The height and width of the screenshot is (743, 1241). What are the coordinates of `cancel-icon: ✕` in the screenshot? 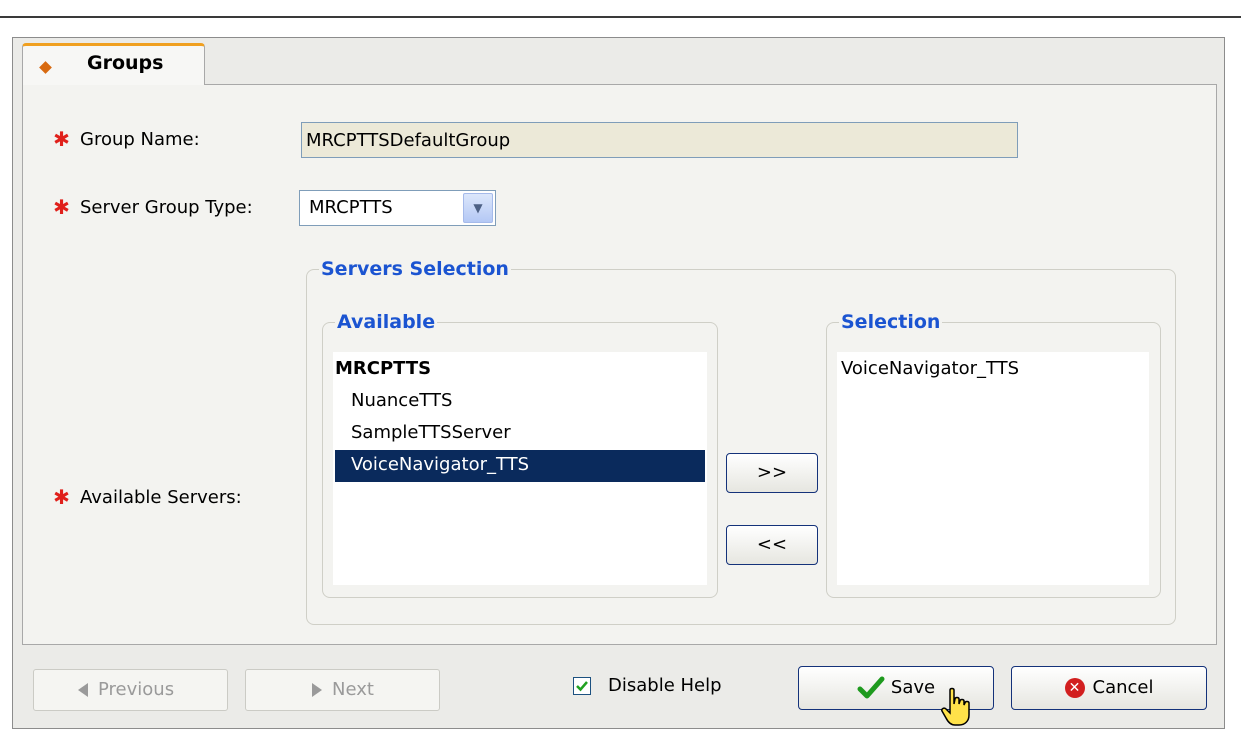 It's located at (1074, 688).